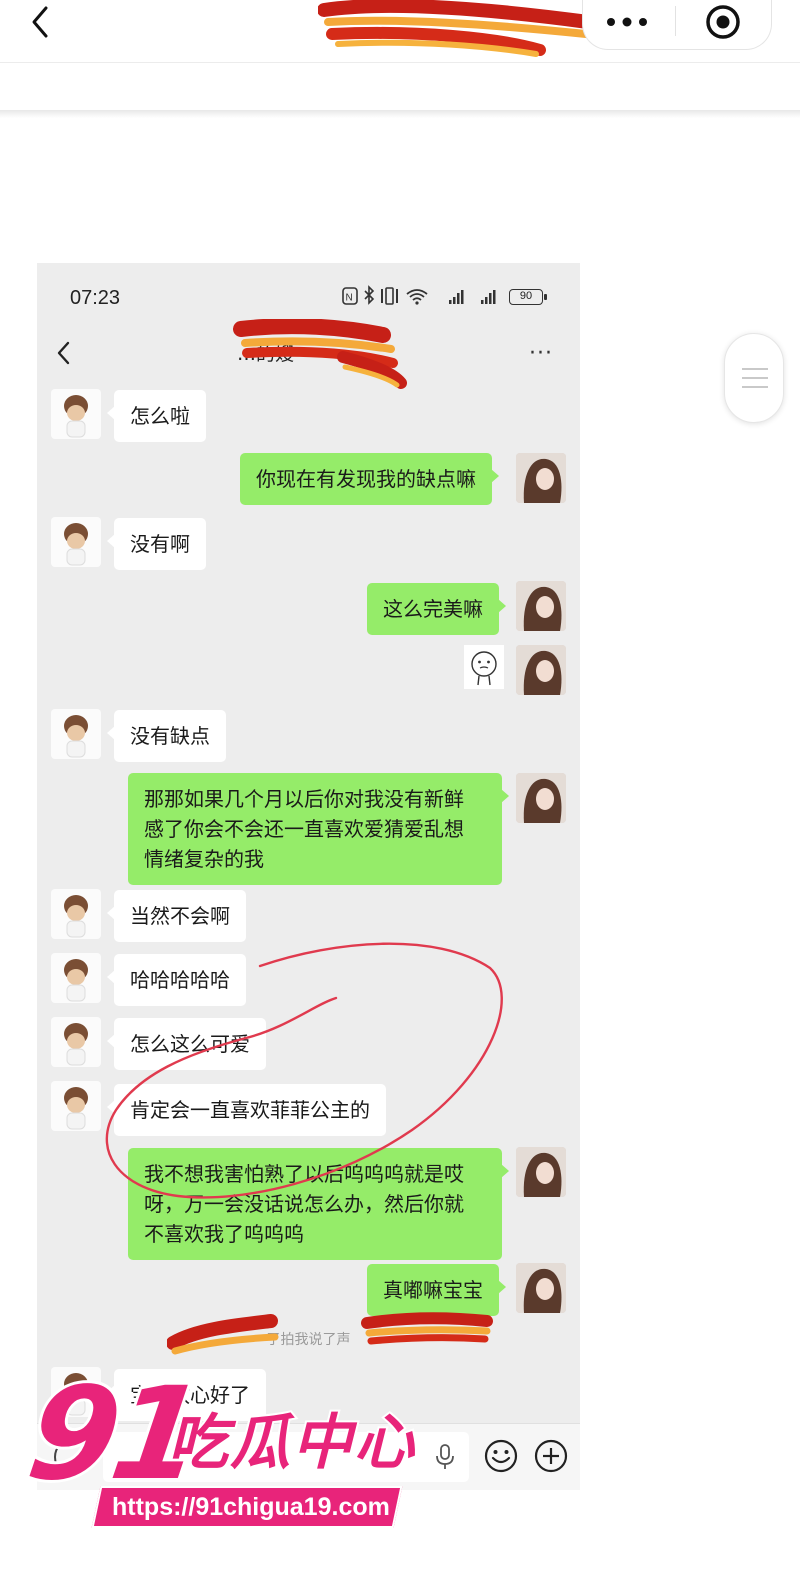 This screenshot has height=1585, width=800. Describe the element at coordinates (528, 297) in the screenshot. I see `battery-indicator: 90` at that location.